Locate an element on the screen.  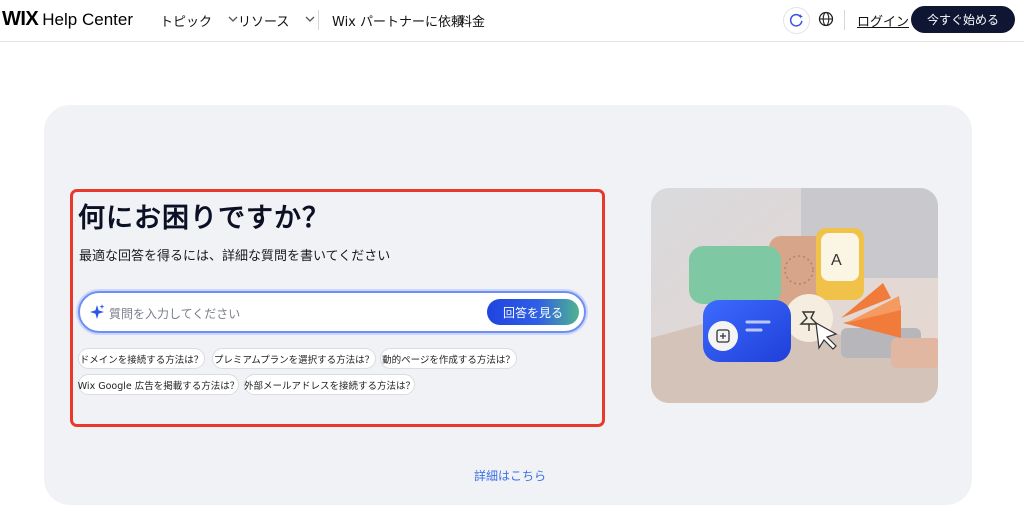
nav-divider is located at coordinates (318, 20).